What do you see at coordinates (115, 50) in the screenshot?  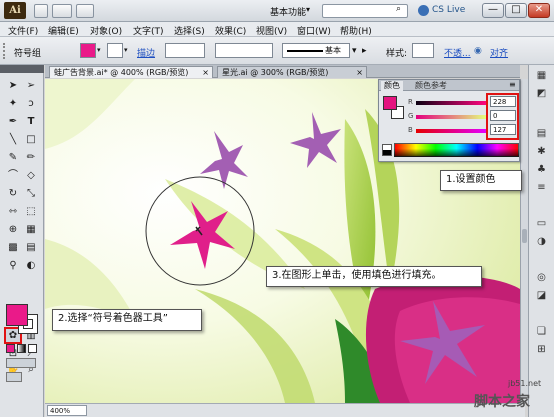 I see `stroke-color-swatch` at bounding box center [115, 50].